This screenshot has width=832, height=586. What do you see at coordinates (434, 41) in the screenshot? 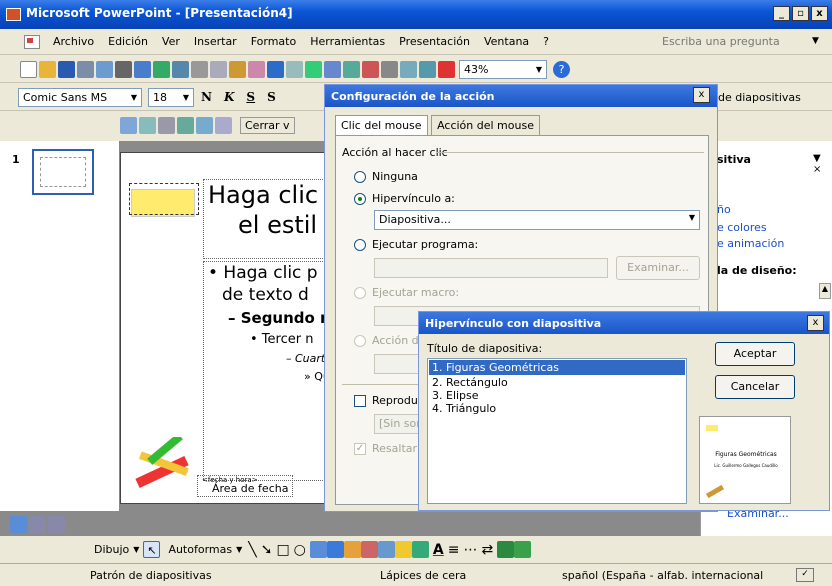
I see `menu-presentacion: Presentación` at bounding box center [434, 41].